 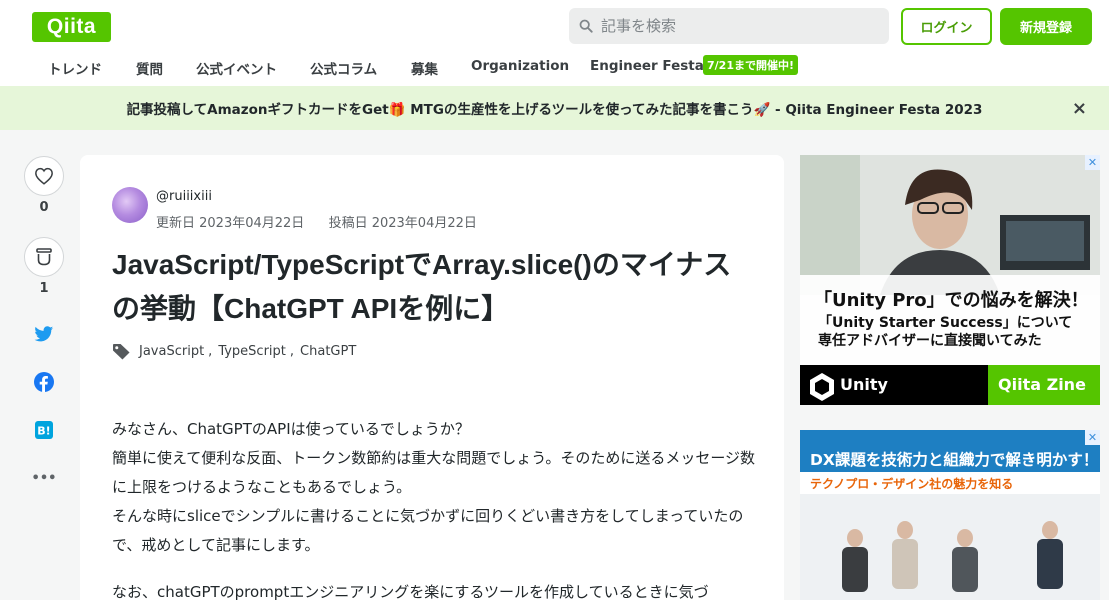 I want to click on heart-icon, so click(x=44, y=176).